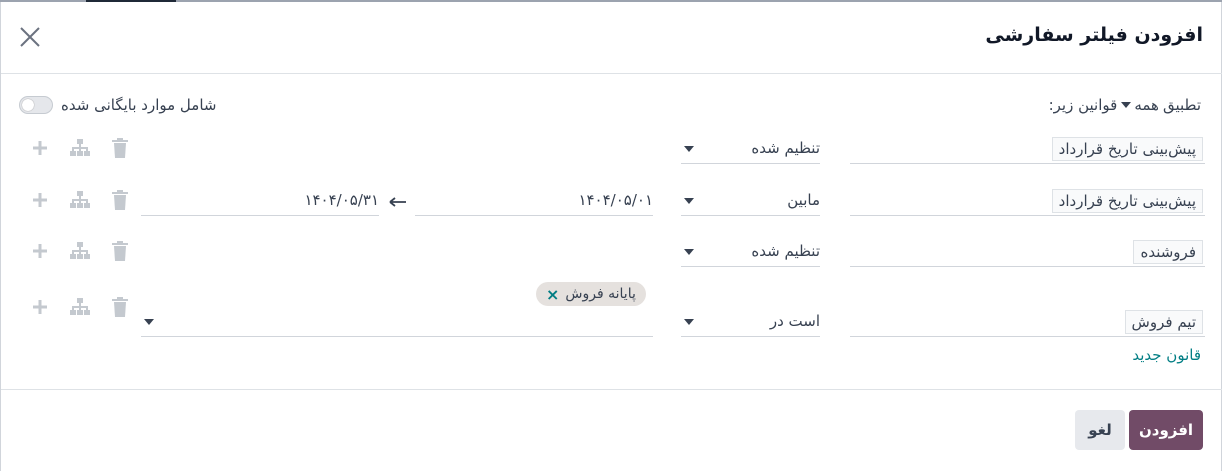 The height and width of the screenshot is (471, 1222). What do you see at coordinates (398, 203) in the screenshot?
I see `arrow-left-icon` at bounding box center [398, 203].